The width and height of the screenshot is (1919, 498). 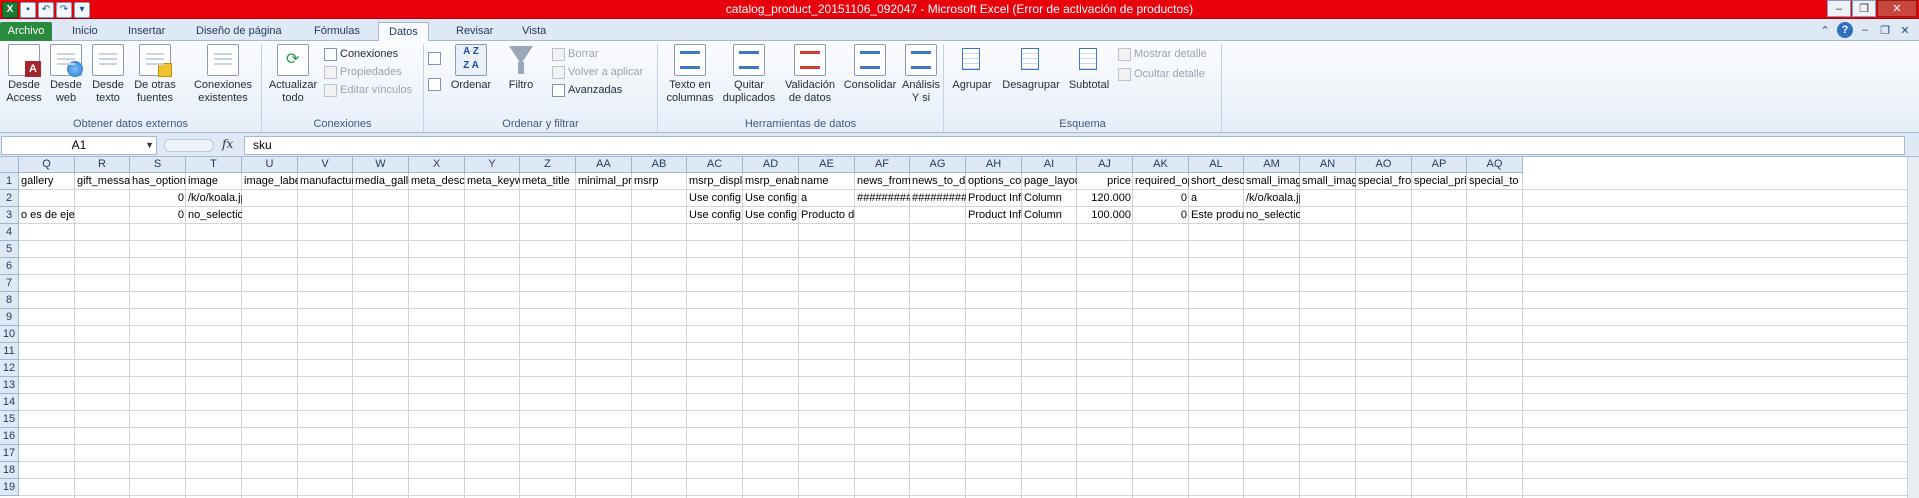 I want to click on cell-u1: image_labe, so click(x=270, y=181).